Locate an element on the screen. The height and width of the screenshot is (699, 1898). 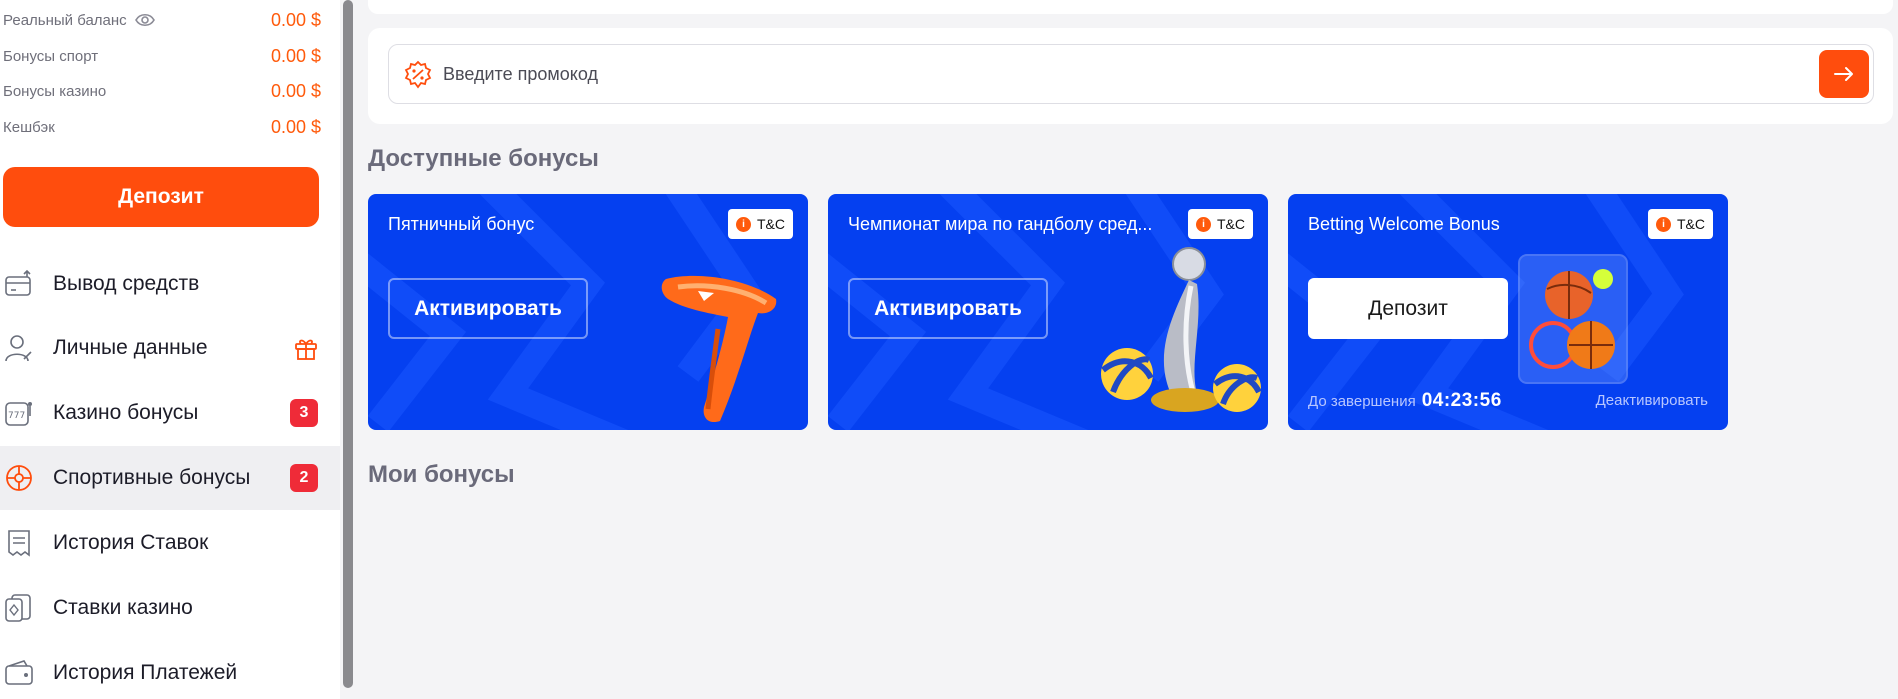
bonus-card-friday: Пятничный бонус i T&C Активировать is located at coordinates (588, 312).